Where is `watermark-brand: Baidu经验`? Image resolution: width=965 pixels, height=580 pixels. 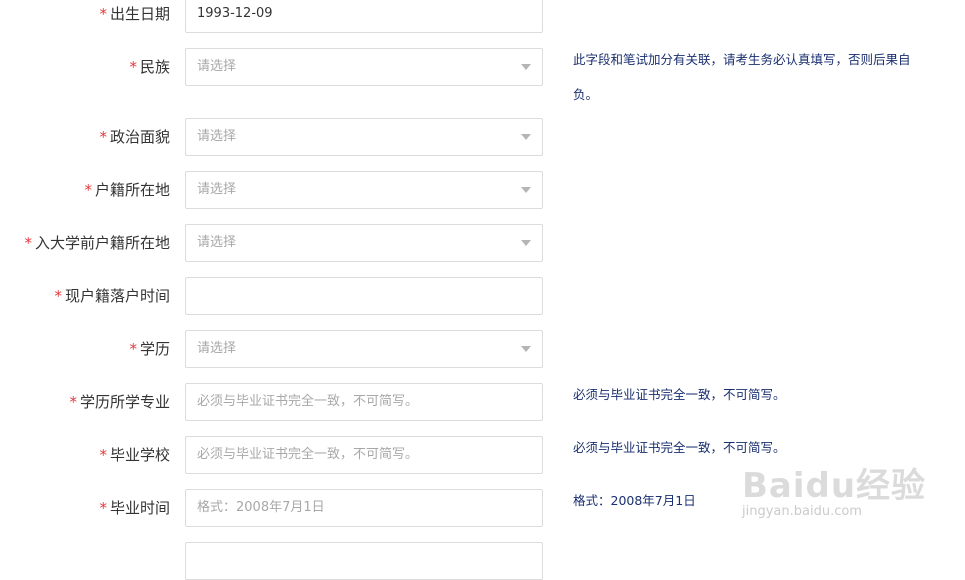 watermark-brand: Baidu经验 is located at coordinates (834, 486).